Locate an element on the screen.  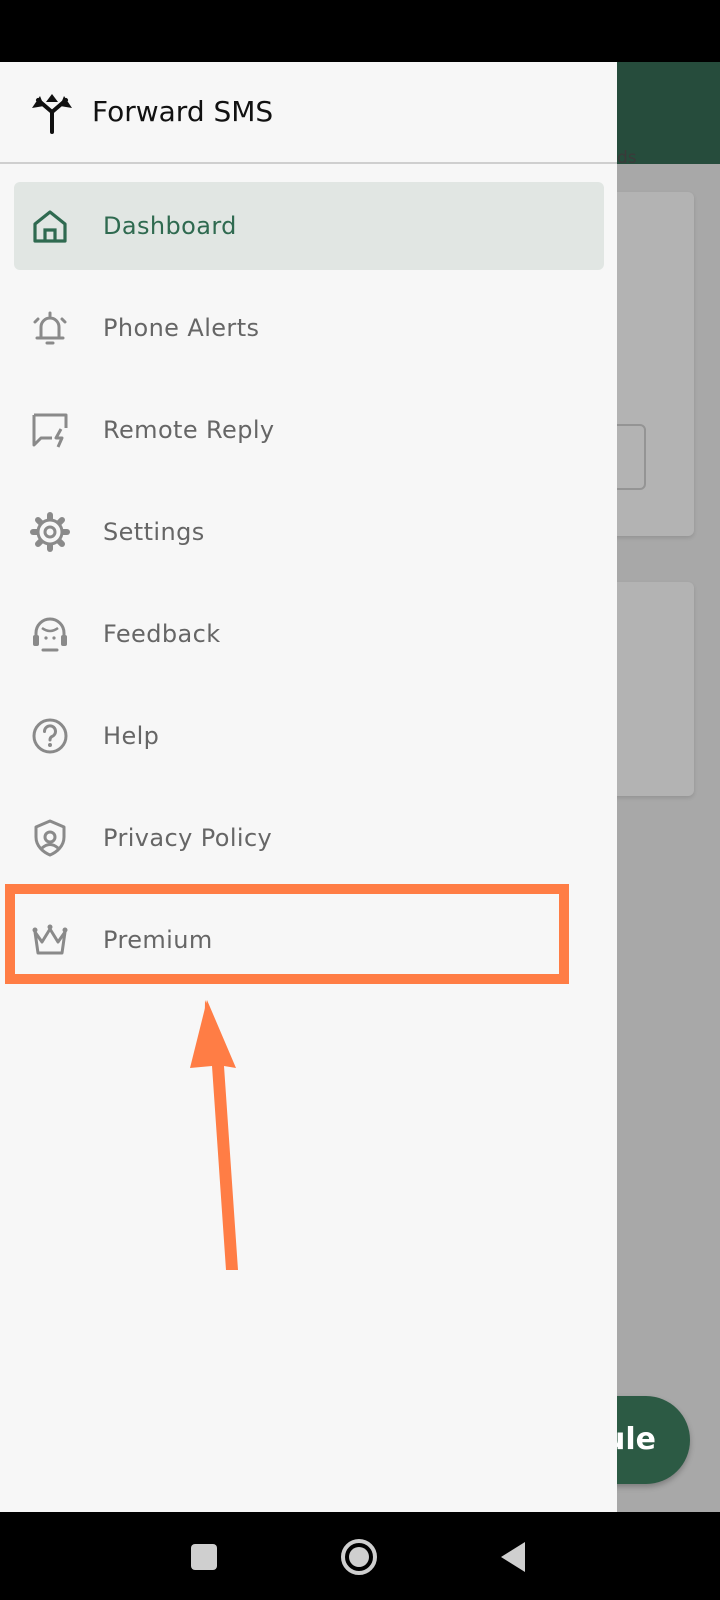
home-circle-icon is located at coordinates (359, 1557).